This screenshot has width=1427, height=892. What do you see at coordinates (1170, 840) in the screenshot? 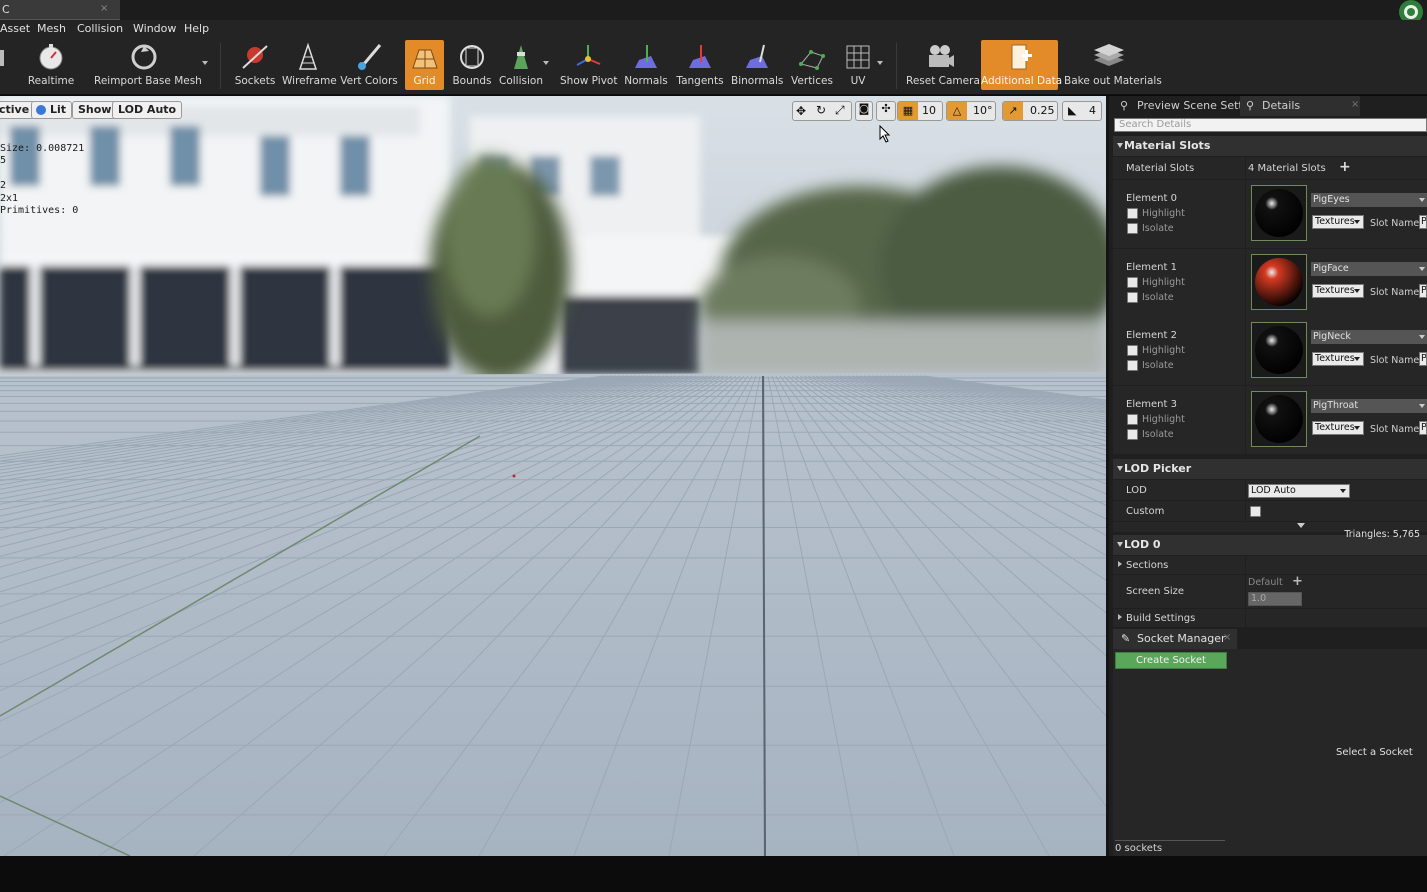
I see `socket-list-divider` at bounding box center [1170, 840].